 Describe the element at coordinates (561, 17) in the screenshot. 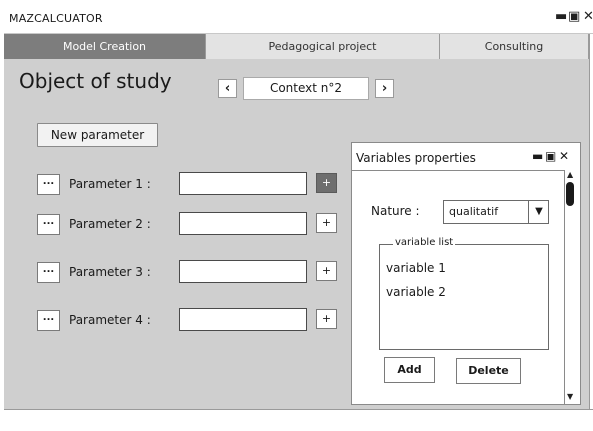

I see `minimize-icon: ▬` at that location.